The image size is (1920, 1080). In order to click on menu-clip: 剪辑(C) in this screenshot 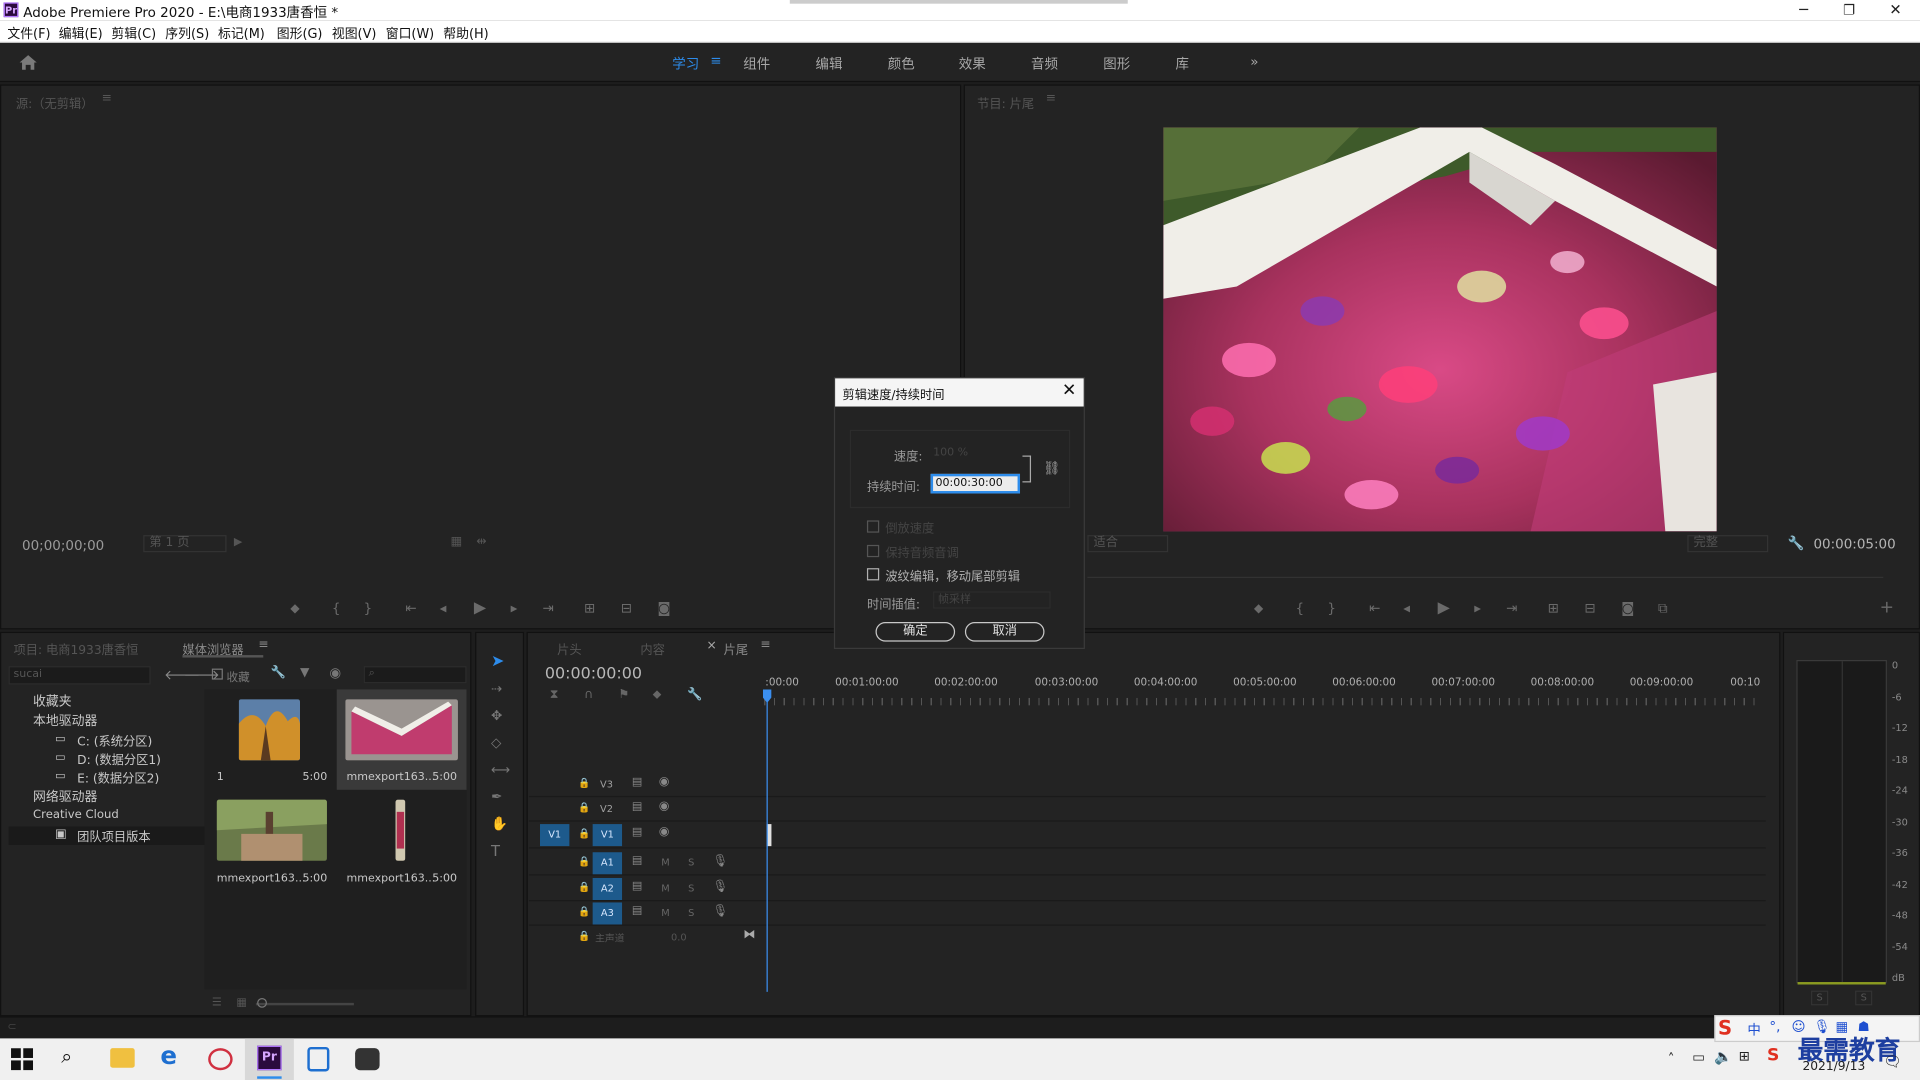, I will do `click(133, 33)`.